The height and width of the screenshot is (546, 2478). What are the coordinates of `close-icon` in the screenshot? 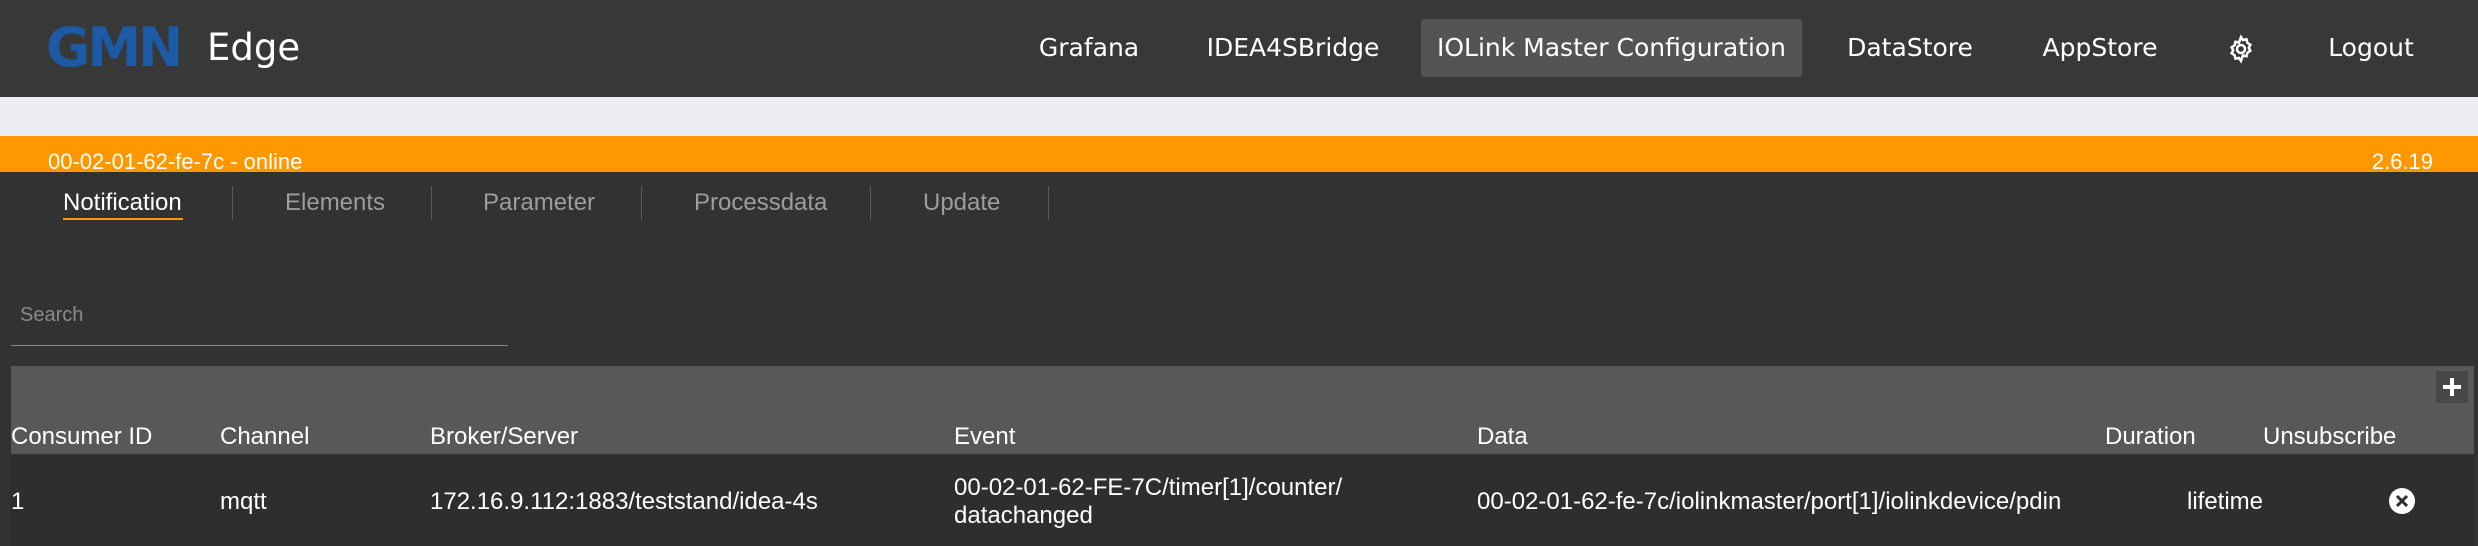 It's located at (2402, 501).